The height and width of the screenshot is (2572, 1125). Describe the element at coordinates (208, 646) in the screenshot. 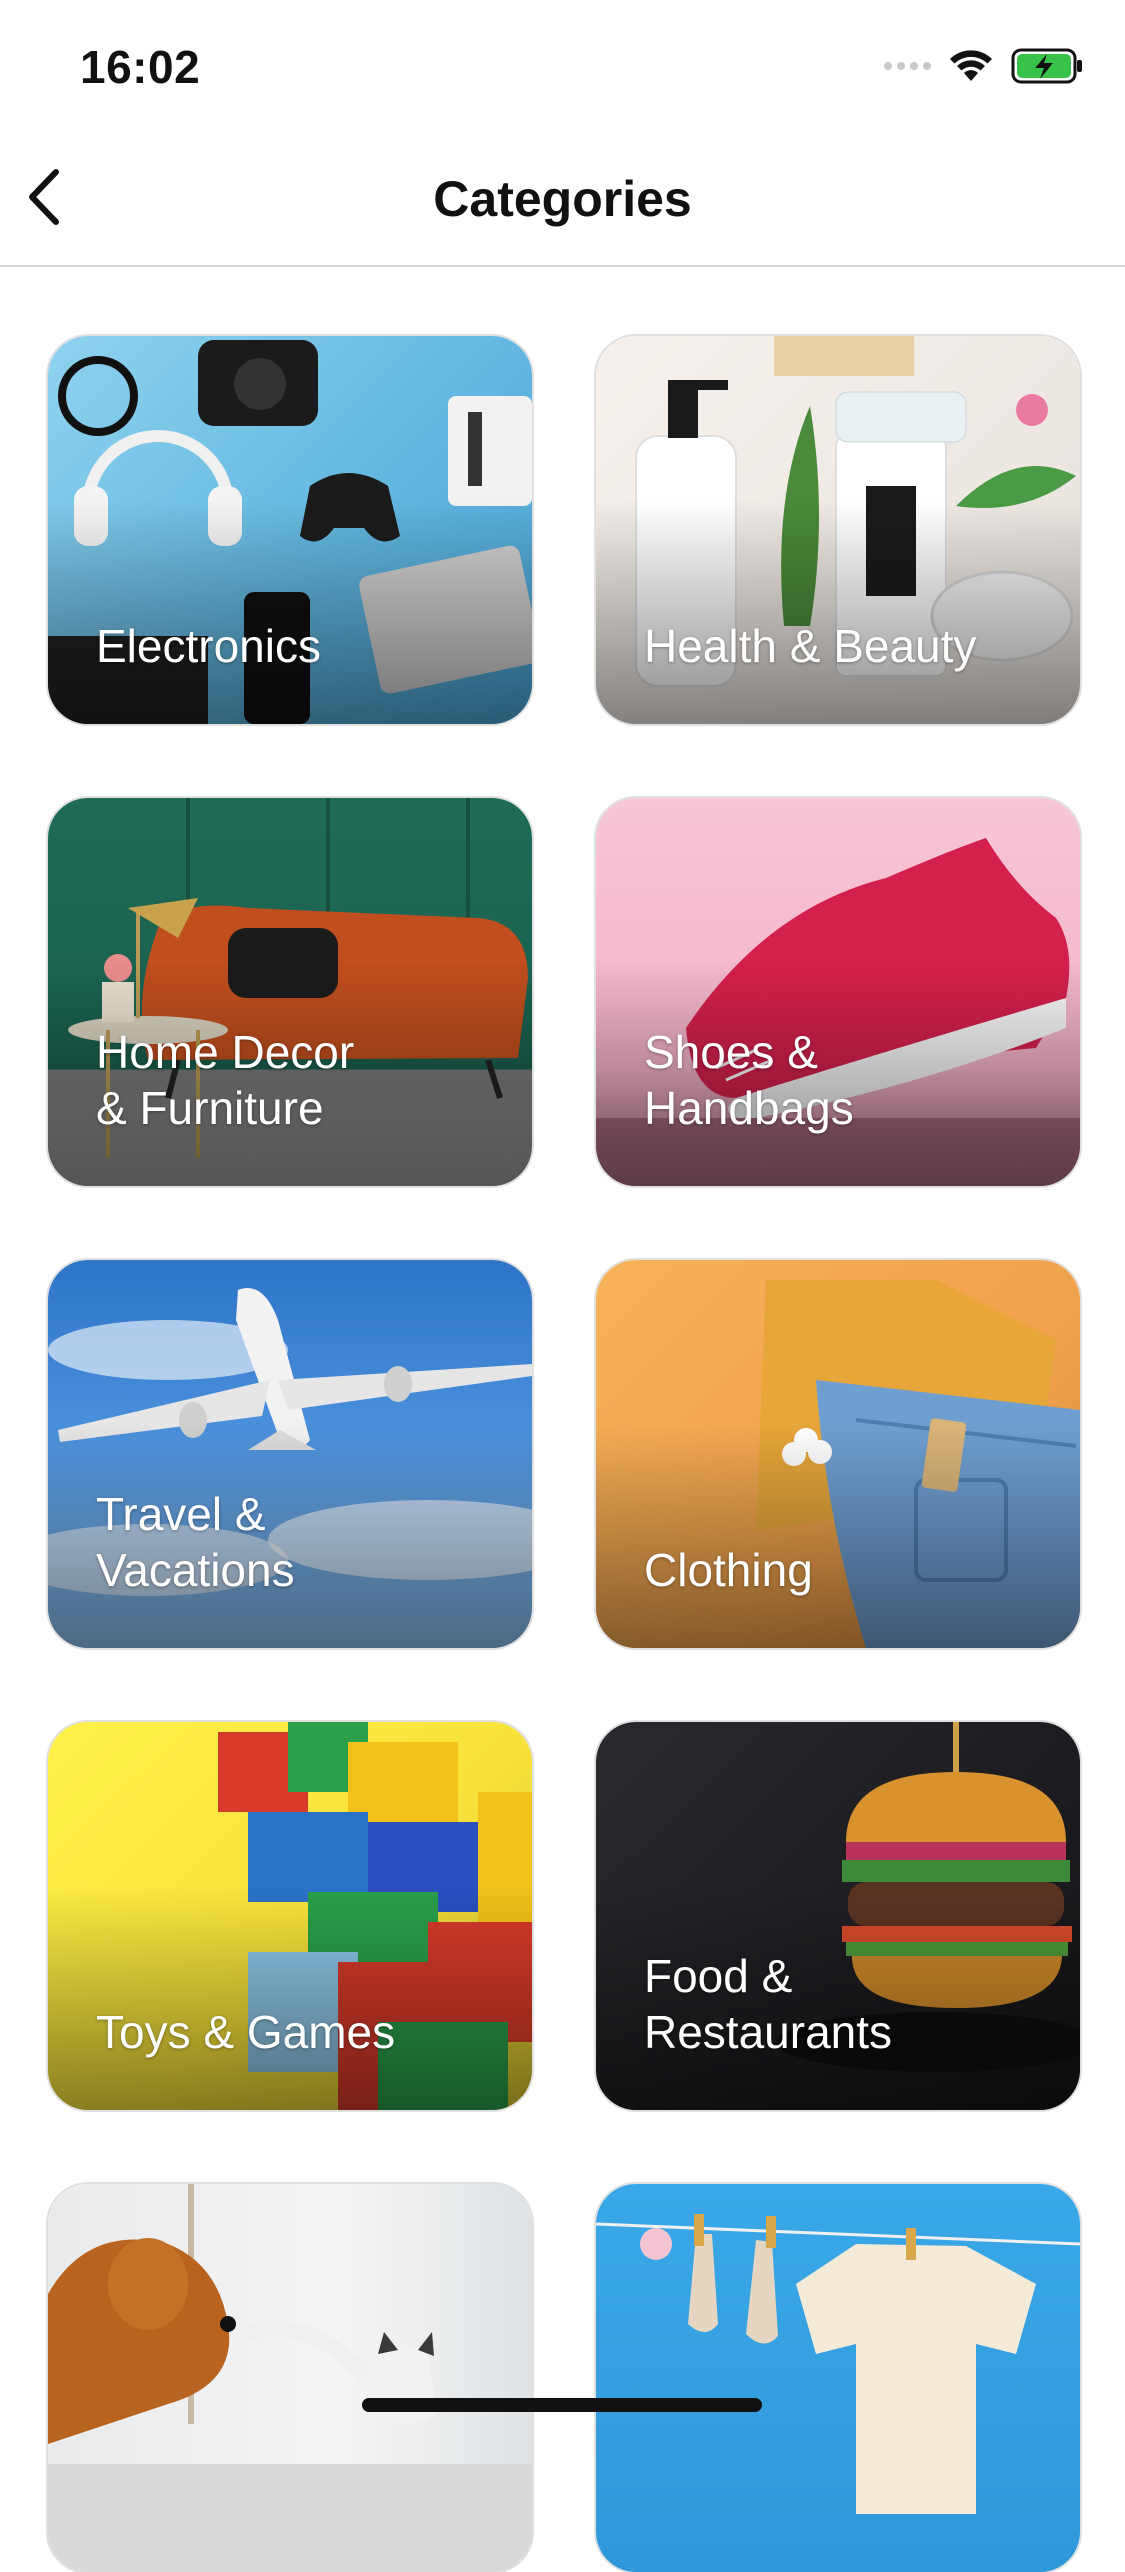

I see `category-label: Electronics` at that location.